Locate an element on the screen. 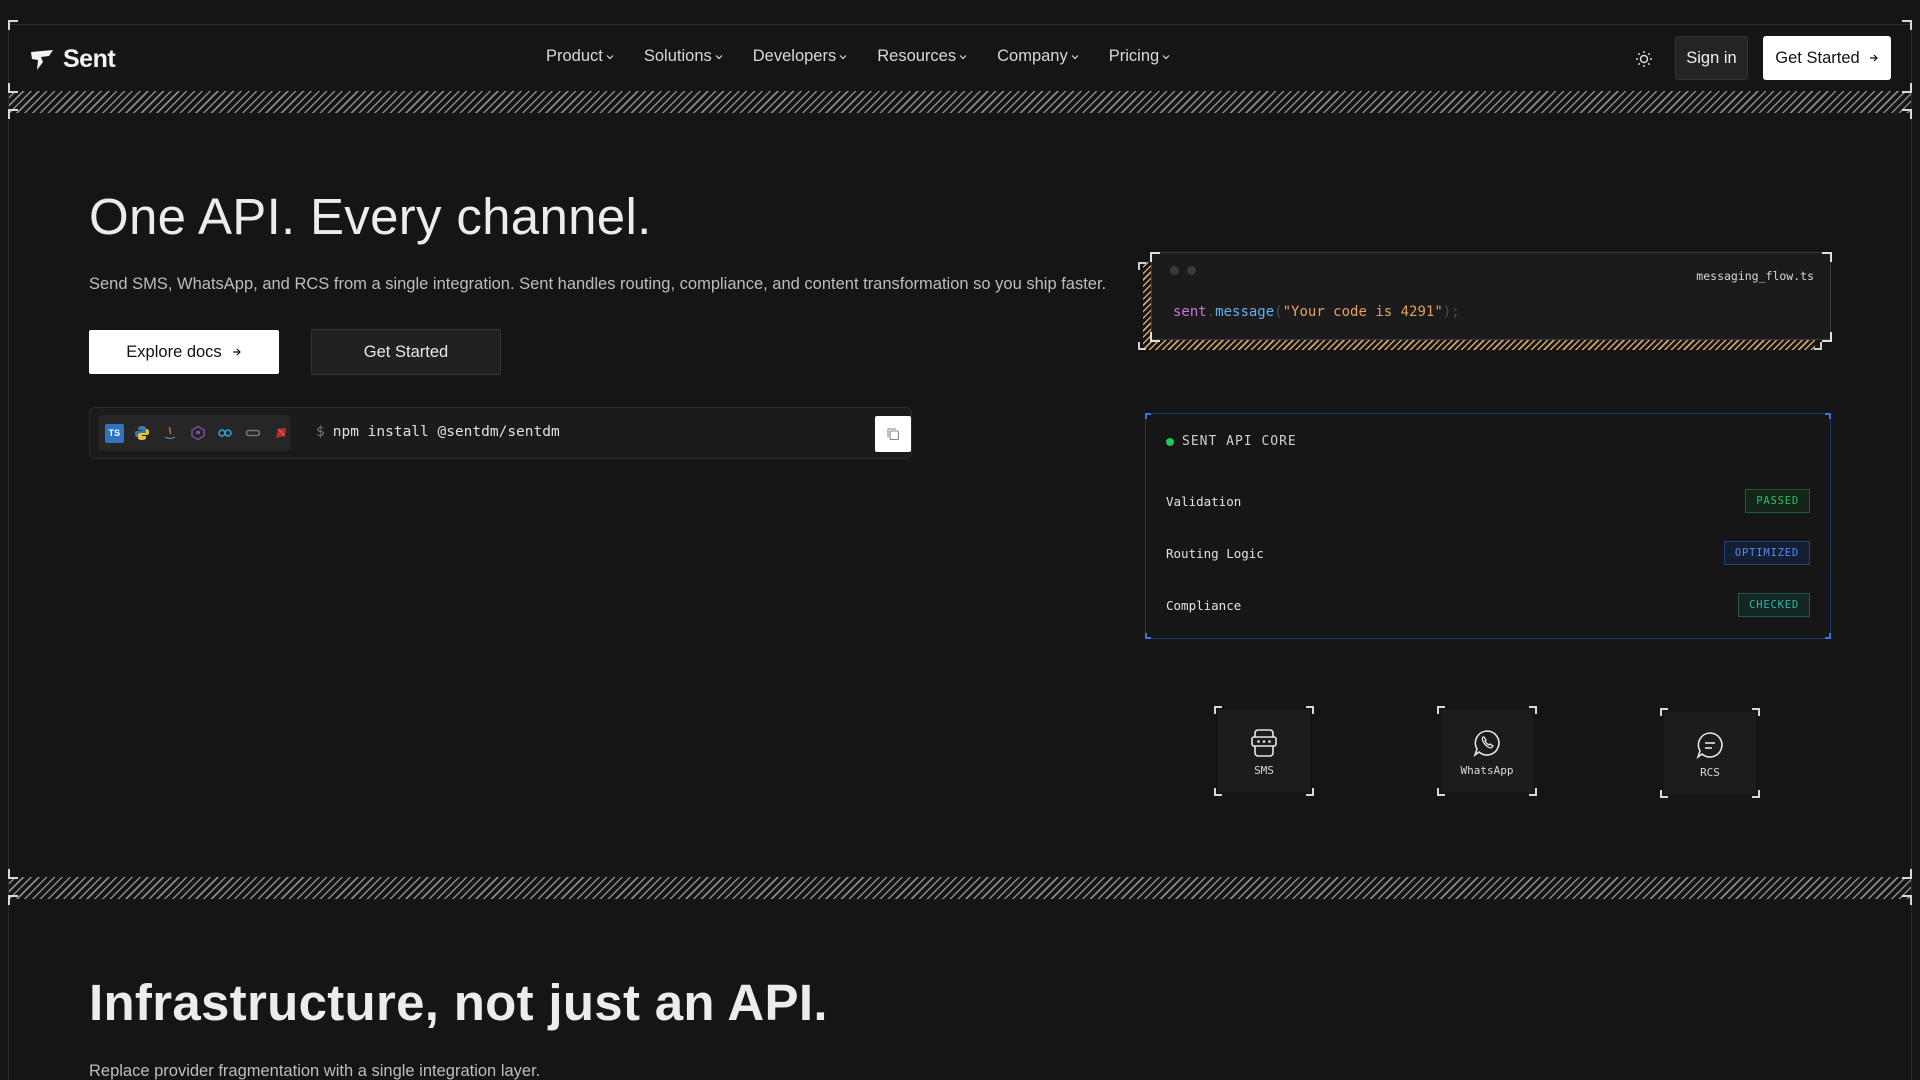 The height and width of the screenshot is (1080, 1920). sent-logo-icon is located at coordinates (42, 59).